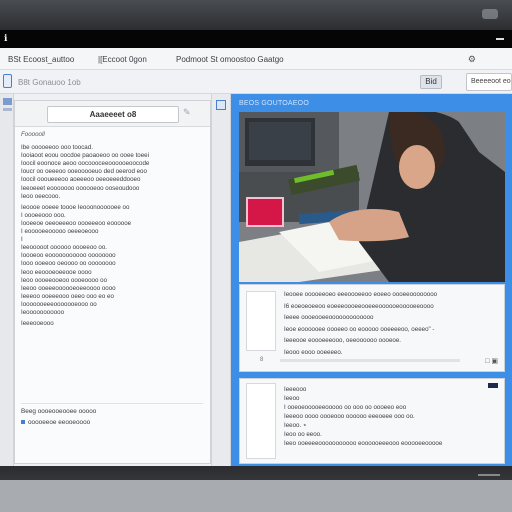 The width and height of the screenshot is (512, 512). Describe the element at coordinates (7, 280) in the screenshot. I see `left-gutter` at that location.